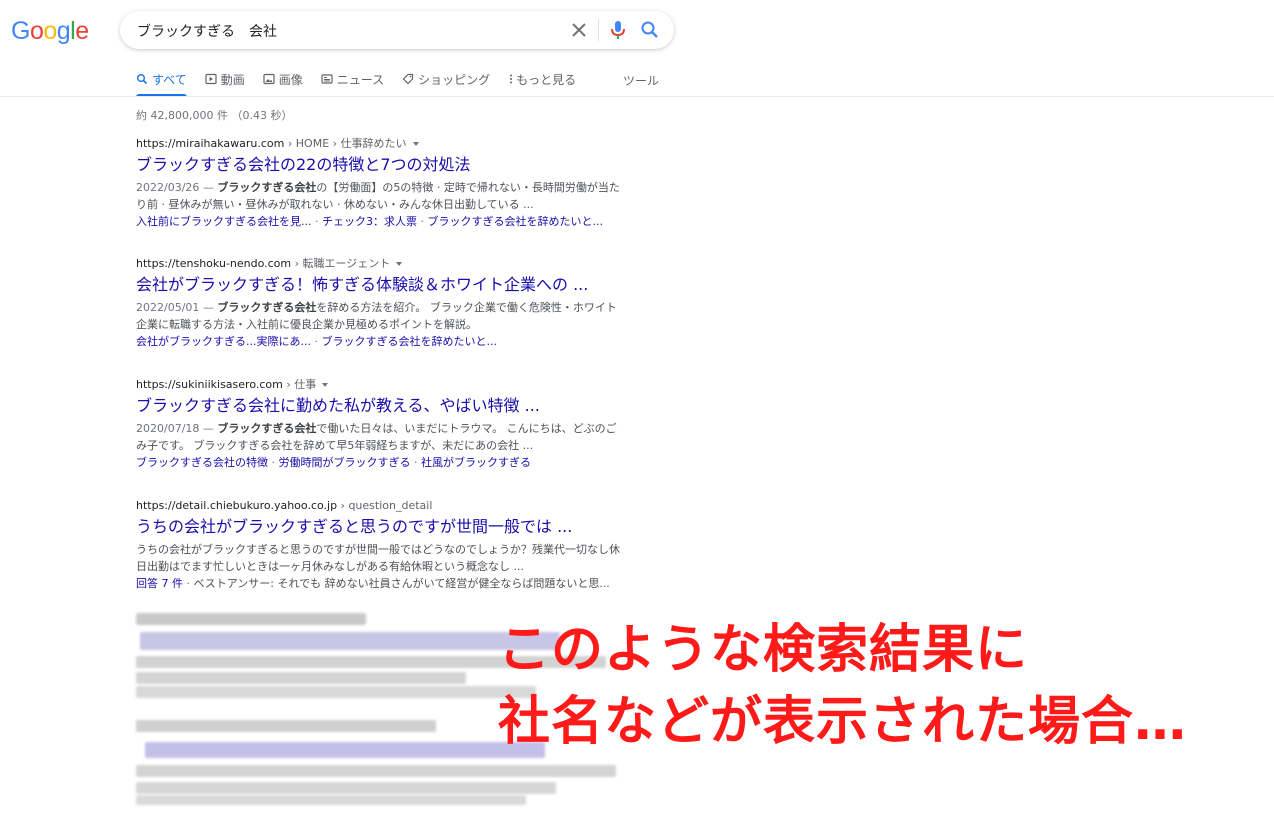  I want to click on tab-label: 画像, so click(290, 79).